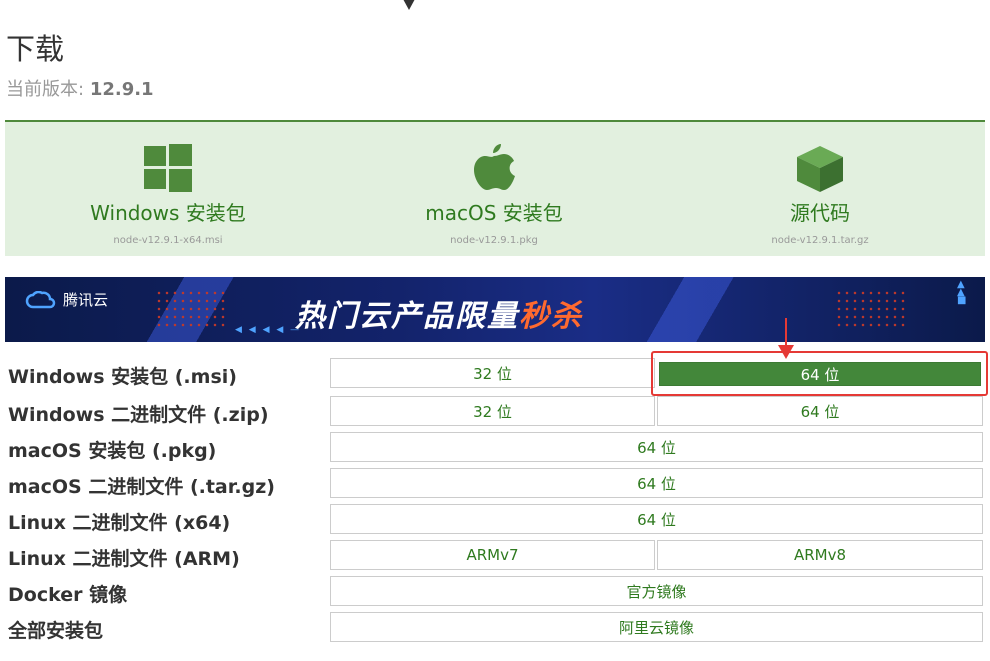  I want to click on download-source: 源代码 node-v12.9.1.tar.gz, so click(820, 189).